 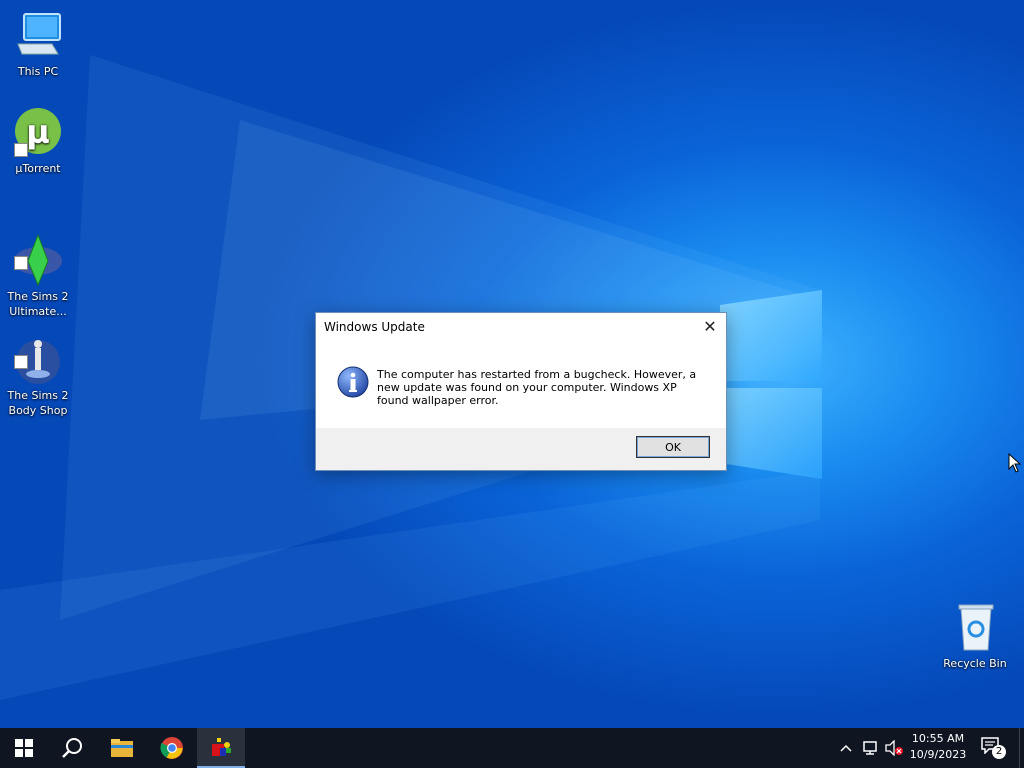 I want to click on app-icon, so click(x=221, y=747).